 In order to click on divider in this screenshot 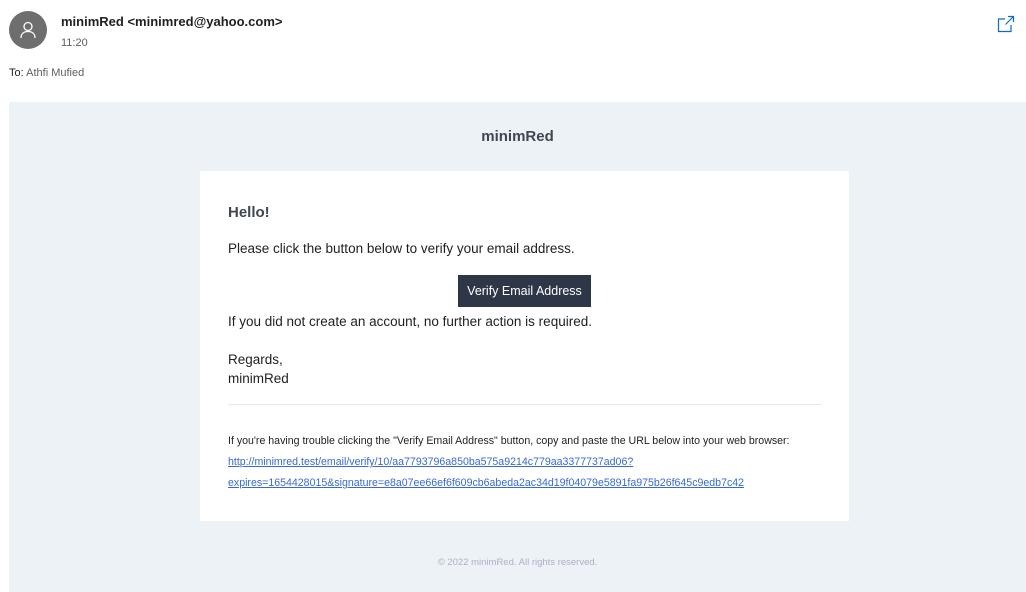, I will do `click(524, 404)`.